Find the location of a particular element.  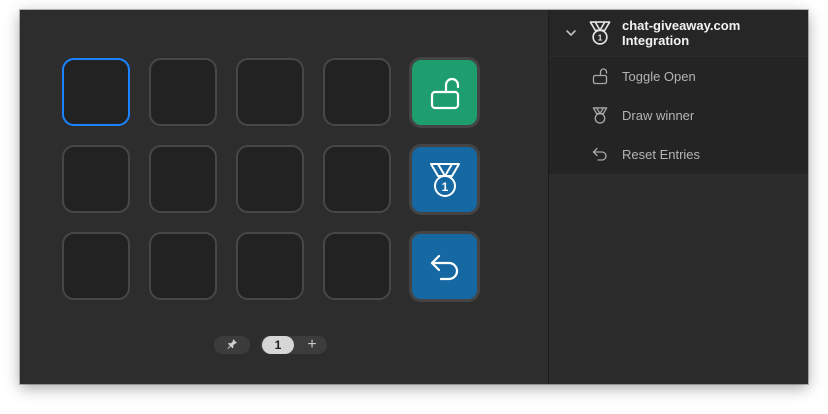

action-list: Toggle Open Draw winner Reset Entries is located at coordinates (678, 115).